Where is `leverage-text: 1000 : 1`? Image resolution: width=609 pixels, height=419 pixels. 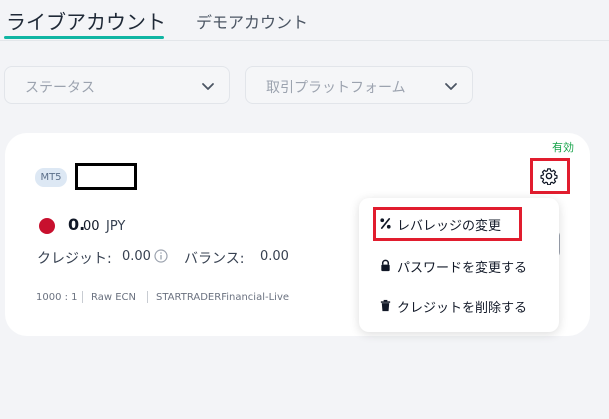 leverage-text: 1000 : 1 is located at coordinates (57, 297).